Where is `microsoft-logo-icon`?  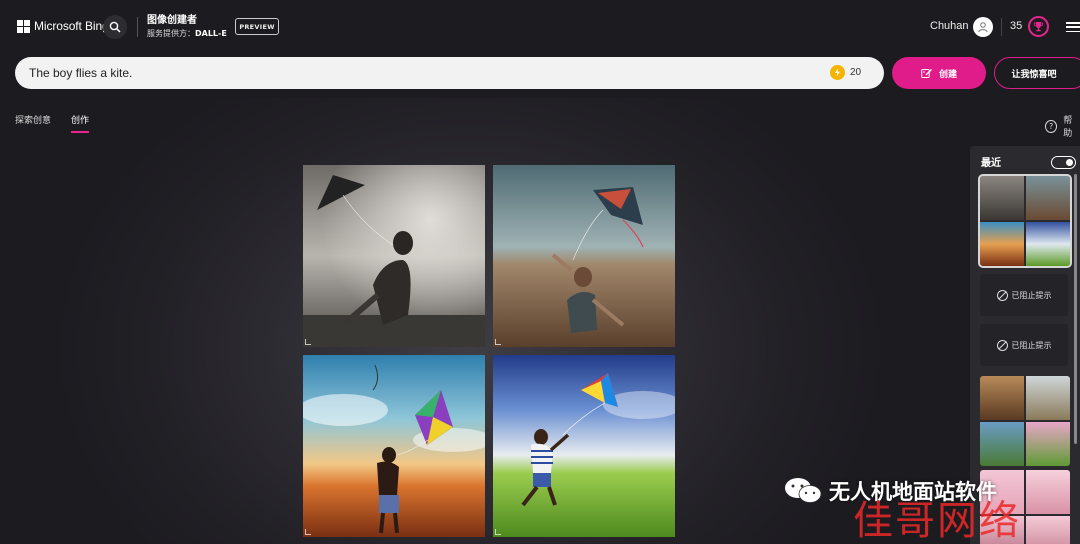
microsoft-logo-icon is located at coordinates (23, 26).